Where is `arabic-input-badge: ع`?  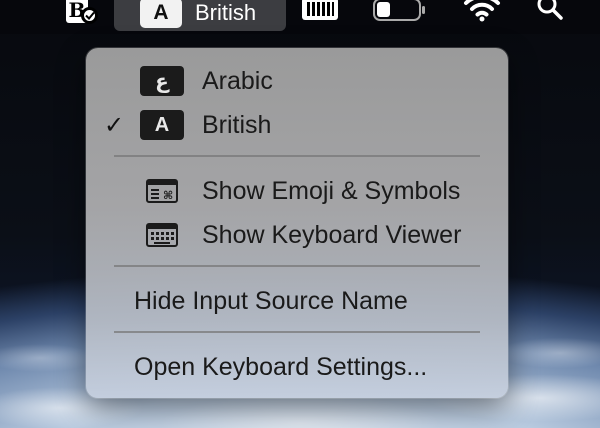
arabic-input-badge: ع is located at coordinates (162, 81).